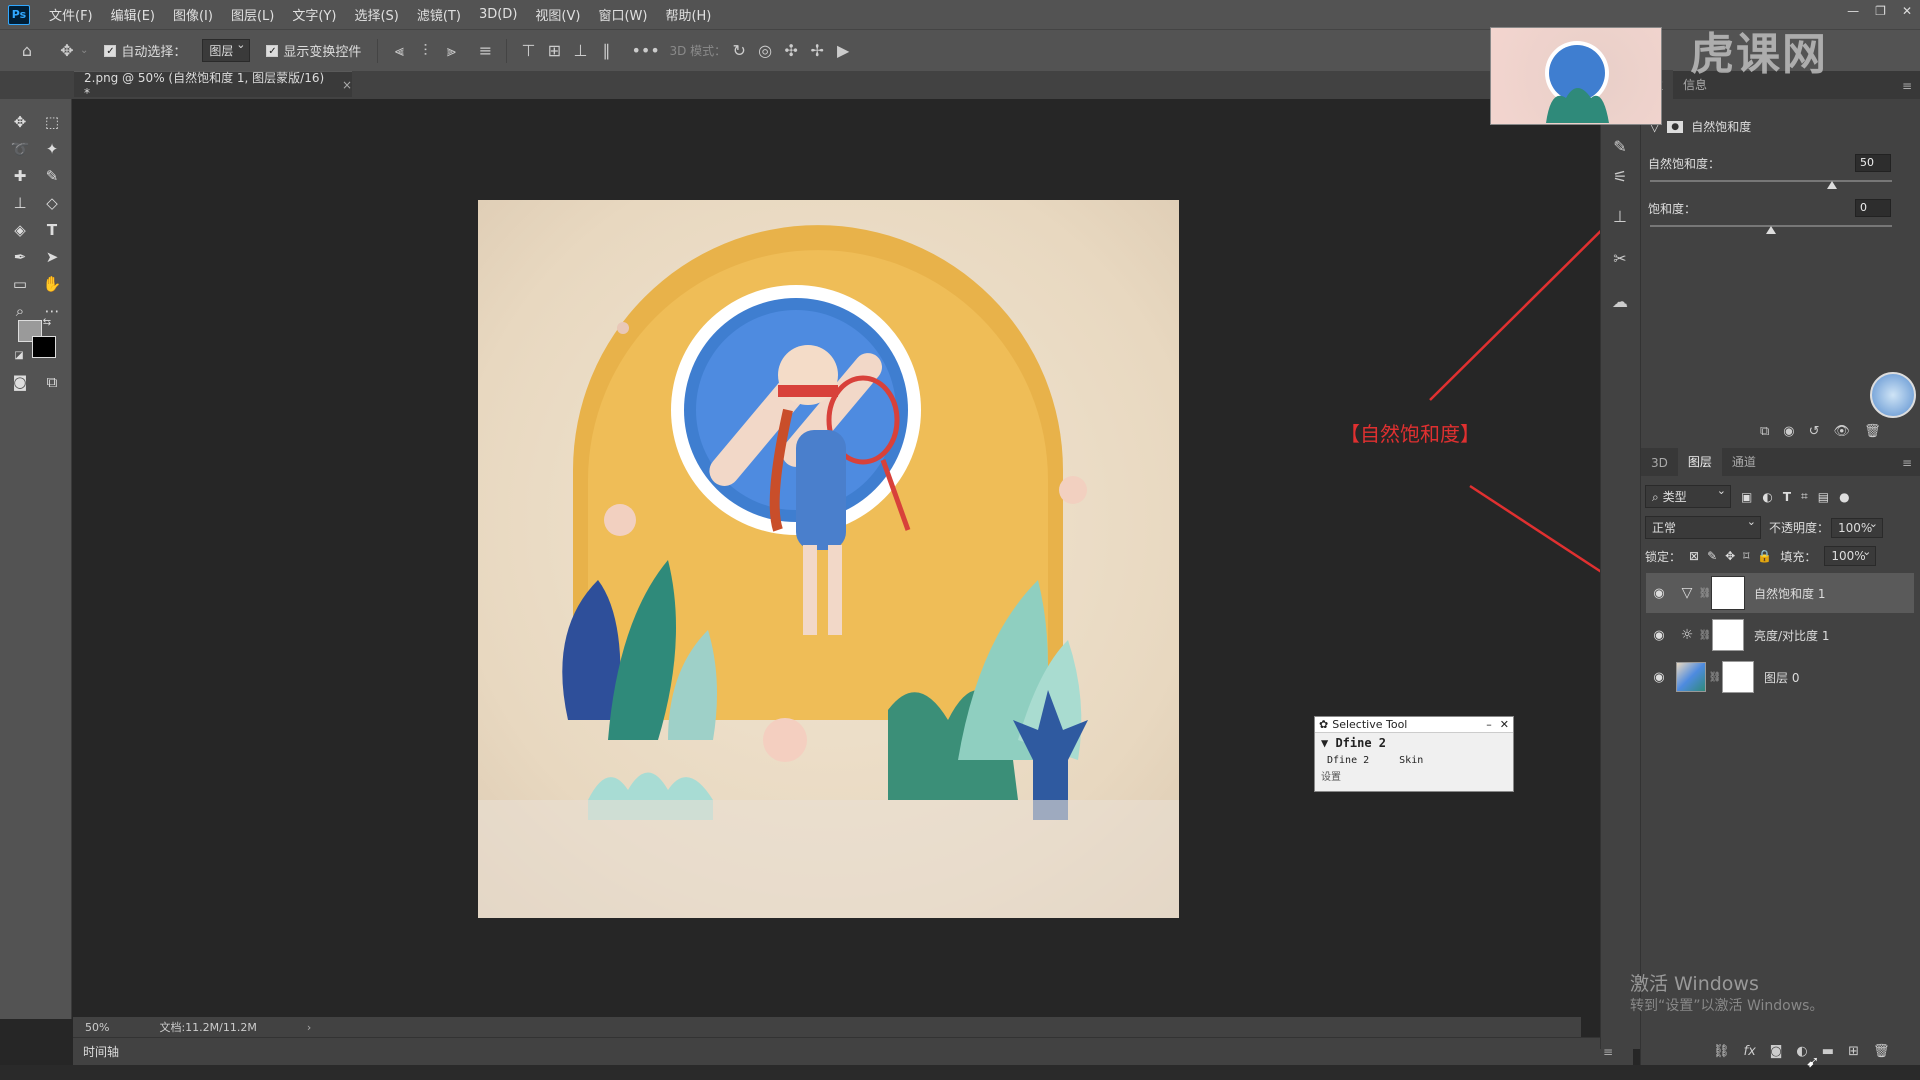 This screenshot has height=1080, width=1920. I want to click on selective-tool-sub-skin: Skin, so click(1411, 760).